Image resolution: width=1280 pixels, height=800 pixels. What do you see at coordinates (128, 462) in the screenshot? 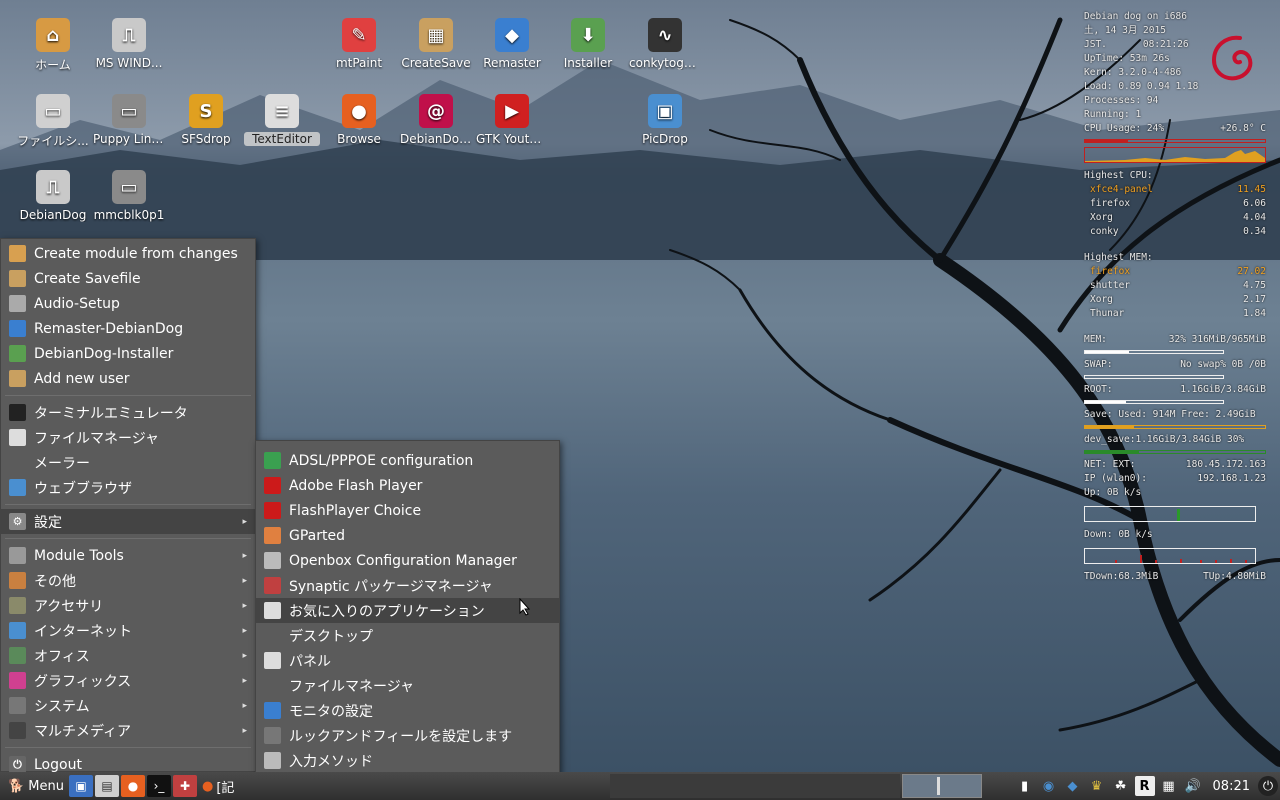
I see `menu-item: メーラー` at bounding box center [128, 462].